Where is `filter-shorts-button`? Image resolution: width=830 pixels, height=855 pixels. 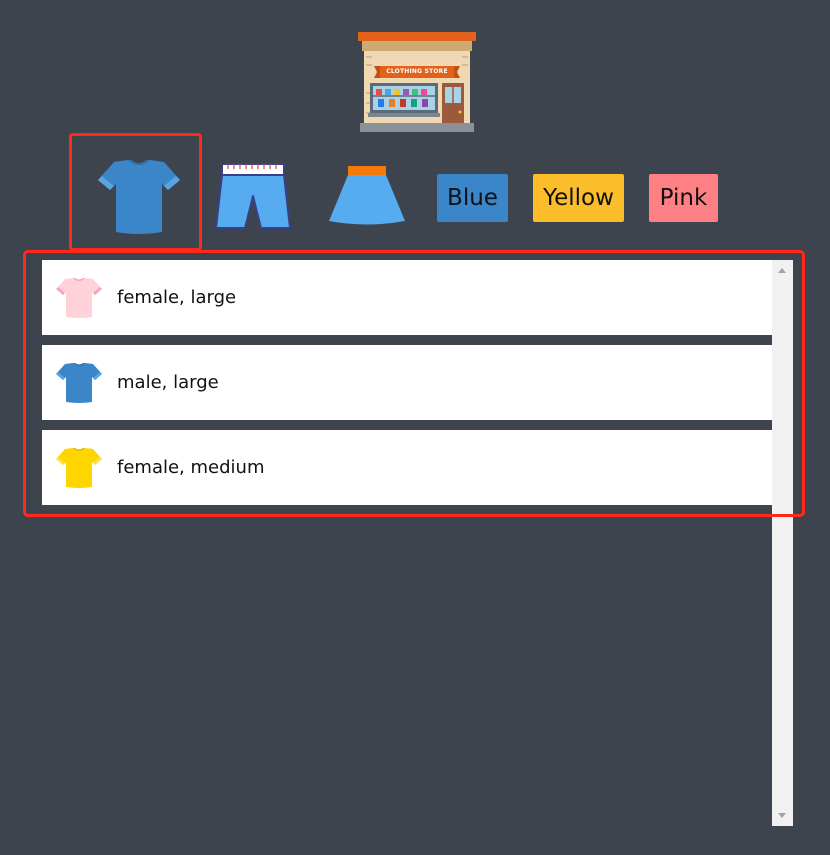
filter-shorts-button is located at coordinates (253, 196).